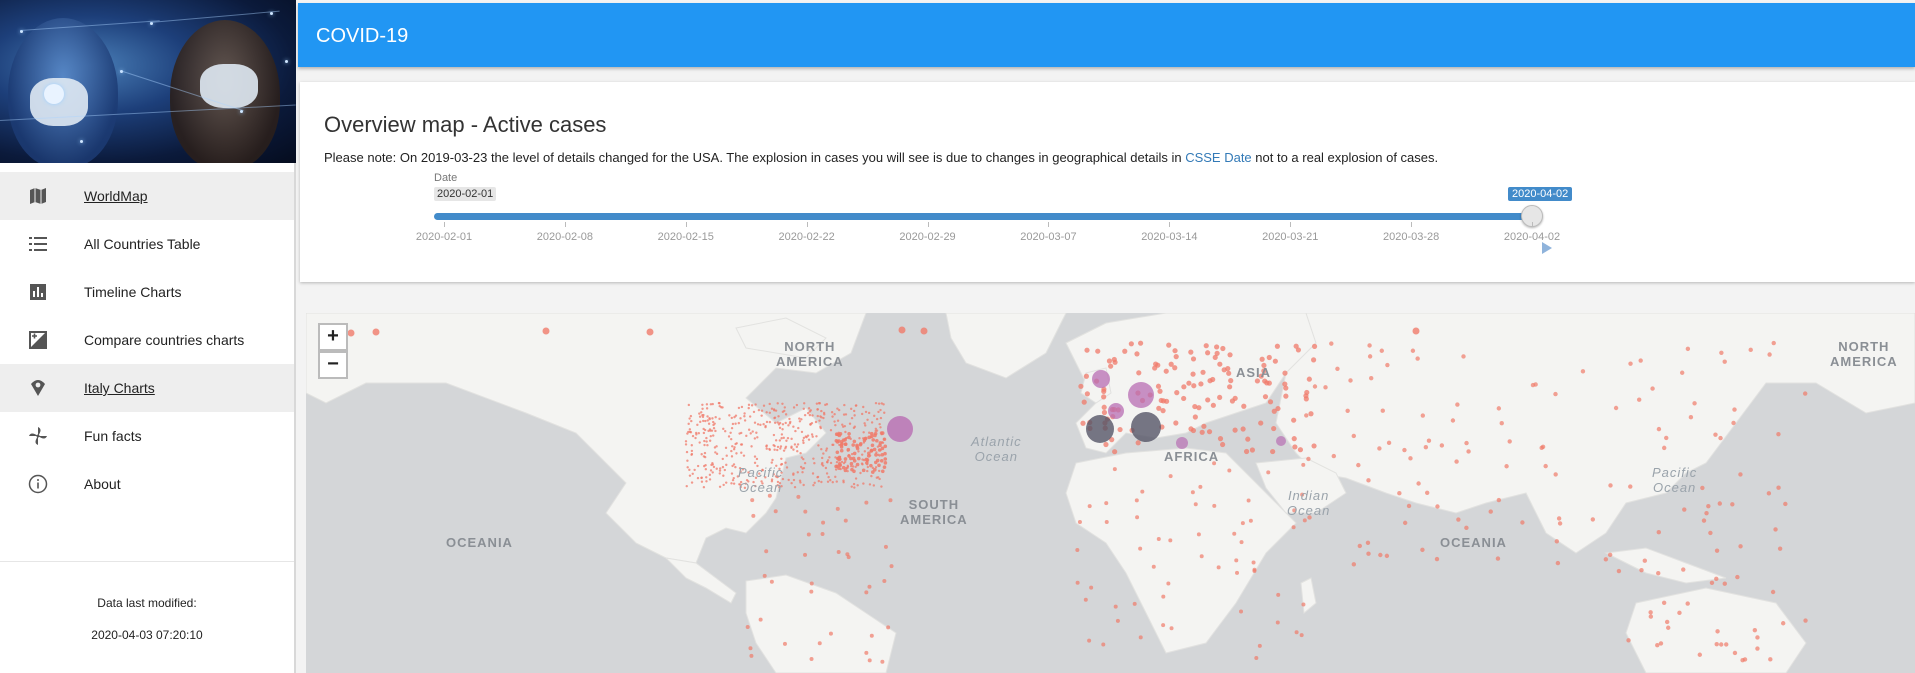  I want to click on sidebar-item-about: About, so click(147, 484).